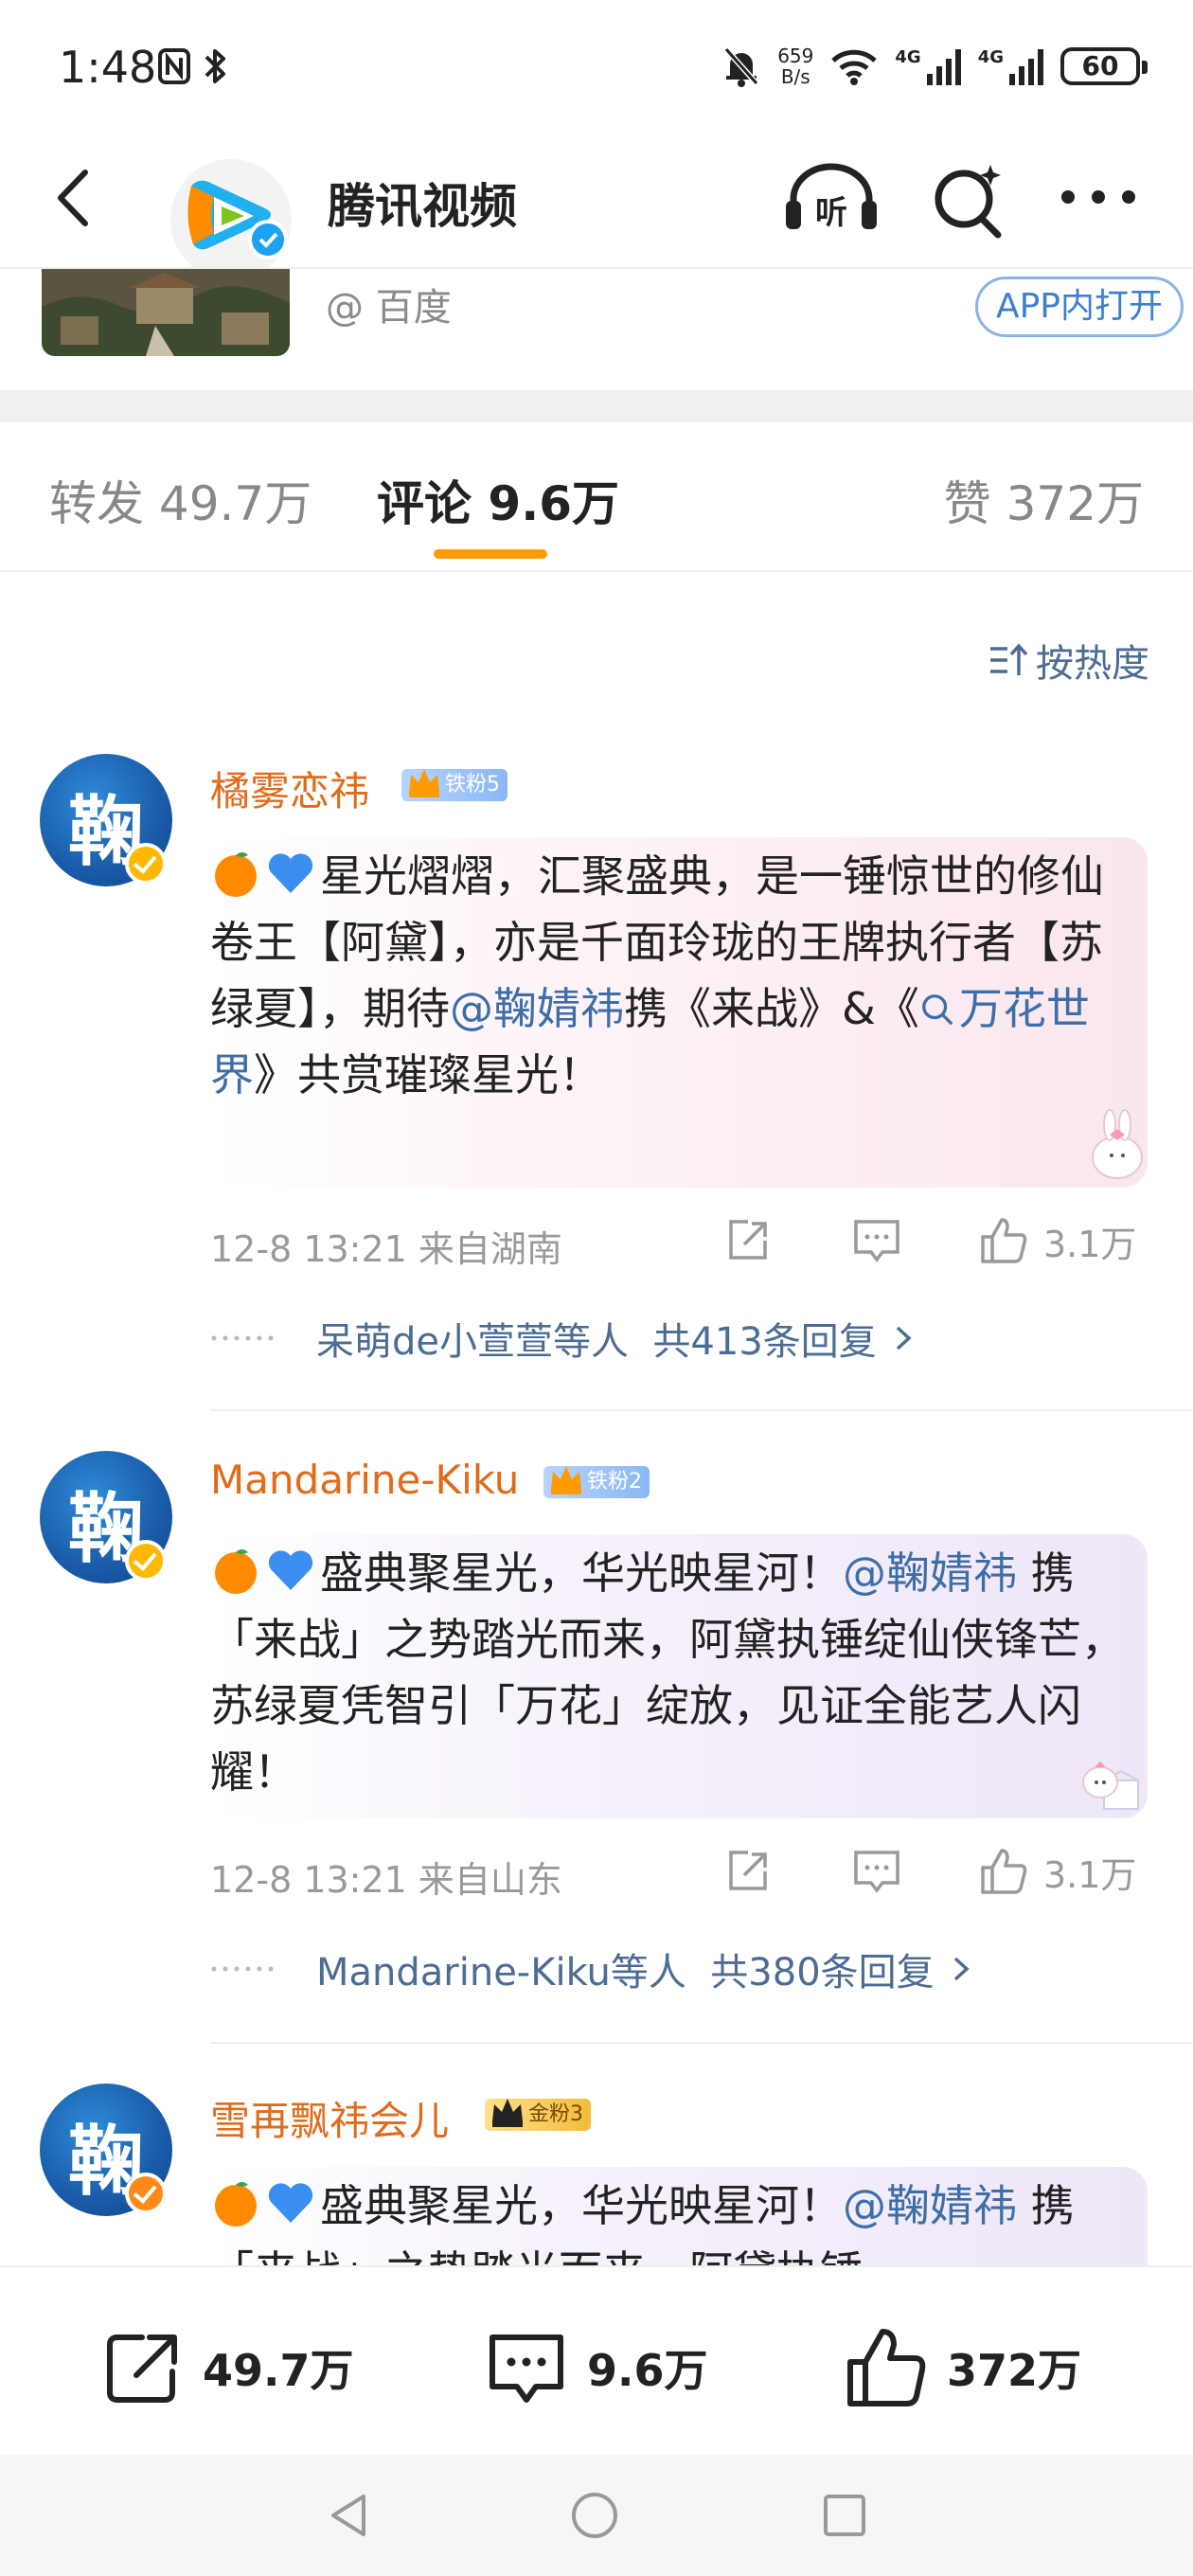  I want to click on sort-button: 按热度, so click(1068, 660).